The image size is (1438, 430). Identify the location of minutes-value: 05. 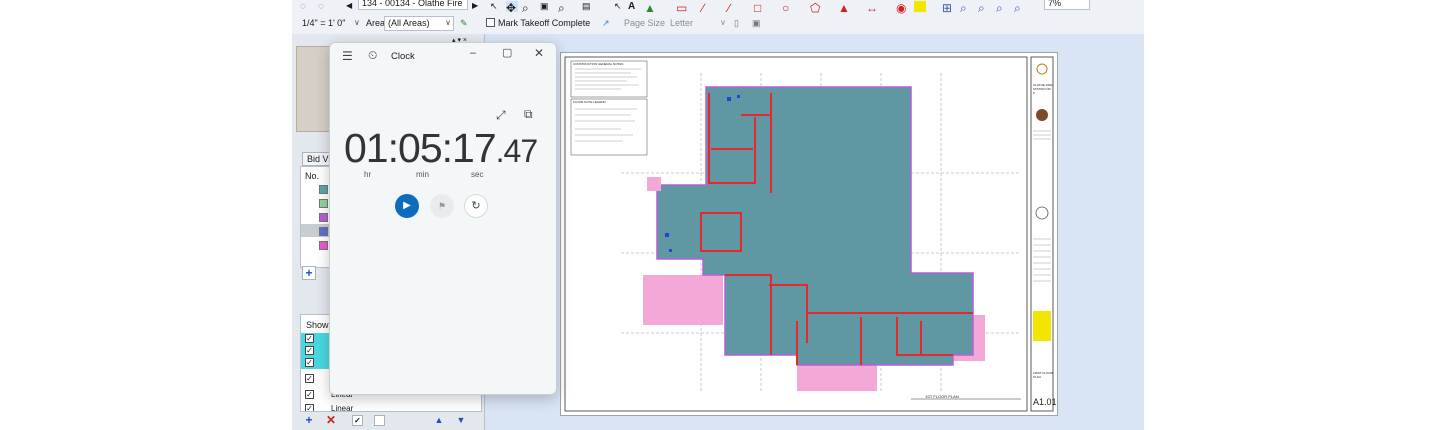
(420, 148).